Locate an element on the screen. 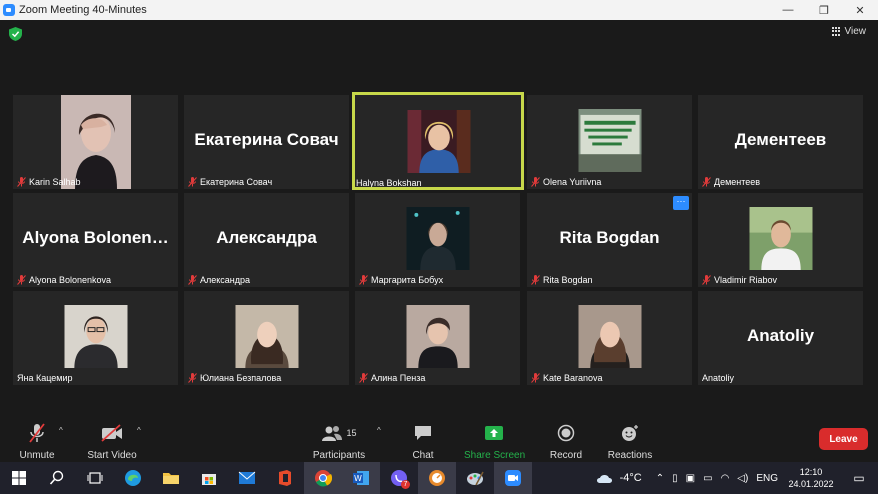 This screenshot has width=878, height=494. timer-icon is located at coordinates (437, 478).